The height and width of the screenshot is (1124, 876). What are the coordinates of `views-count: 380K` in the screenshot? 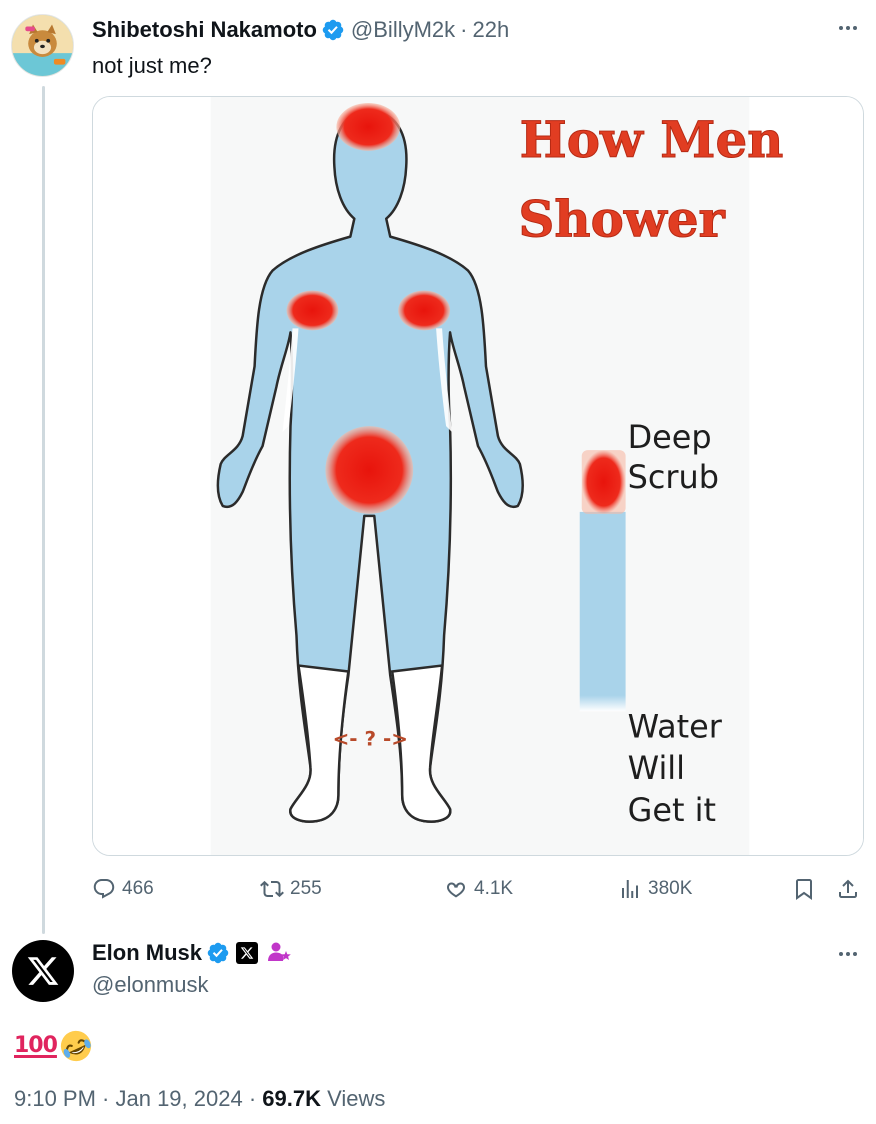 It's located at (670, 888).